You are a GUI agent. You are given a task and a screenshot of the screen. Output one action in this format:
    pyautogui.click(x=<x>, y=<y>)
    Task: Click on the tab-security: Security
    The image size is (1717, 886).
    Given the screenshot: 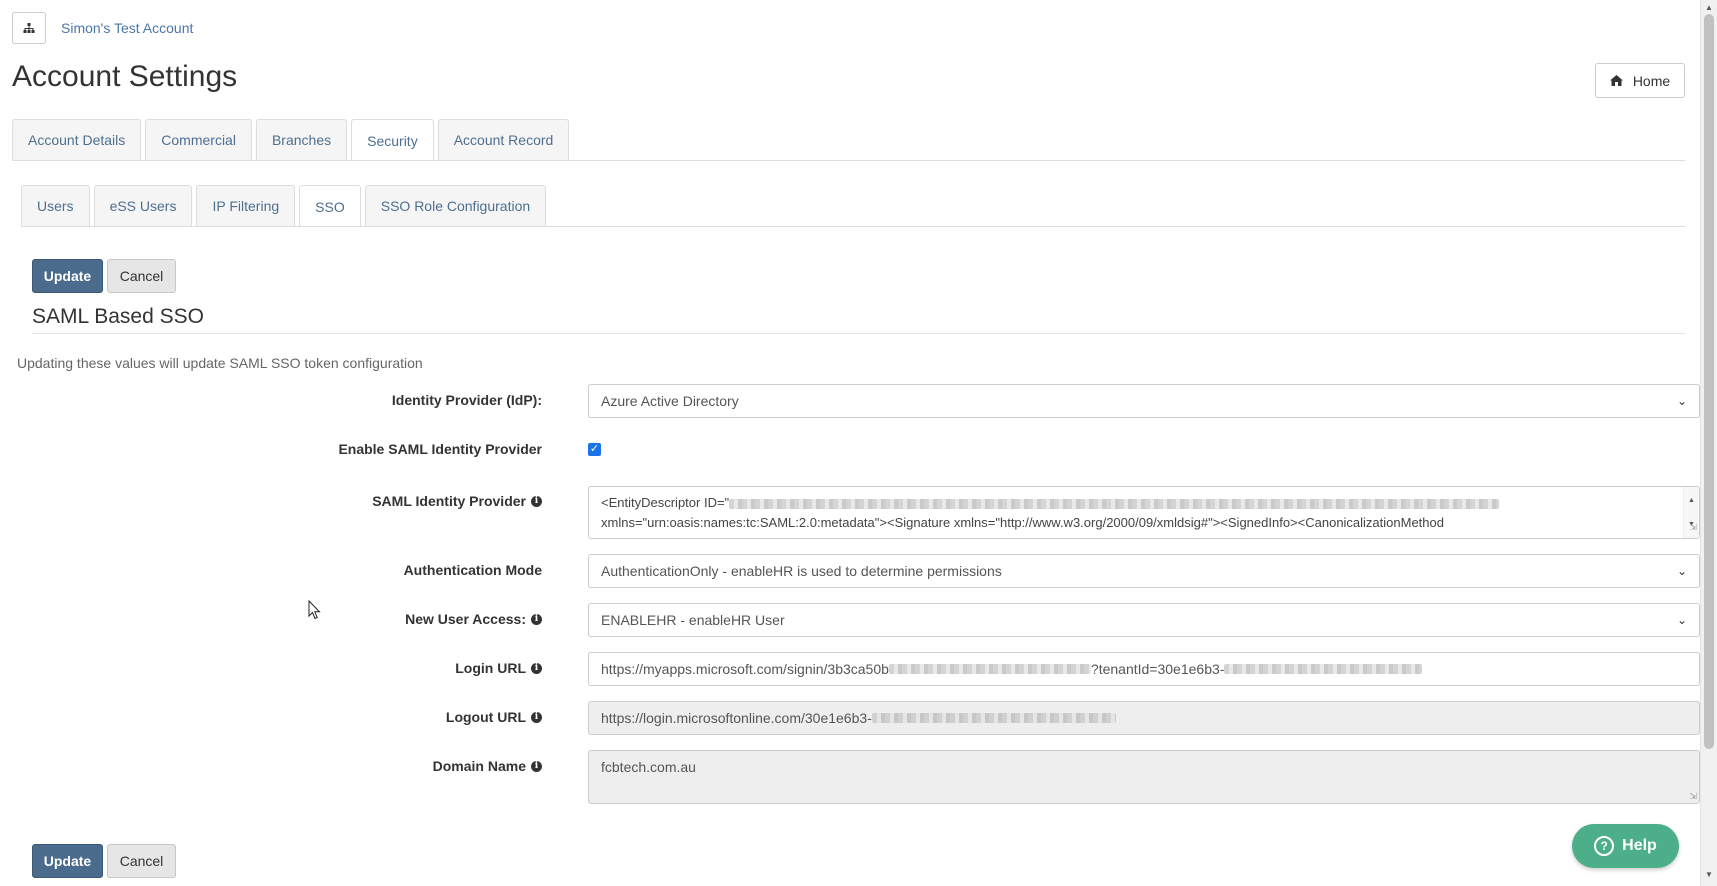 What is the action you would take?
    pyautogui.click(x=392, y=140)
    